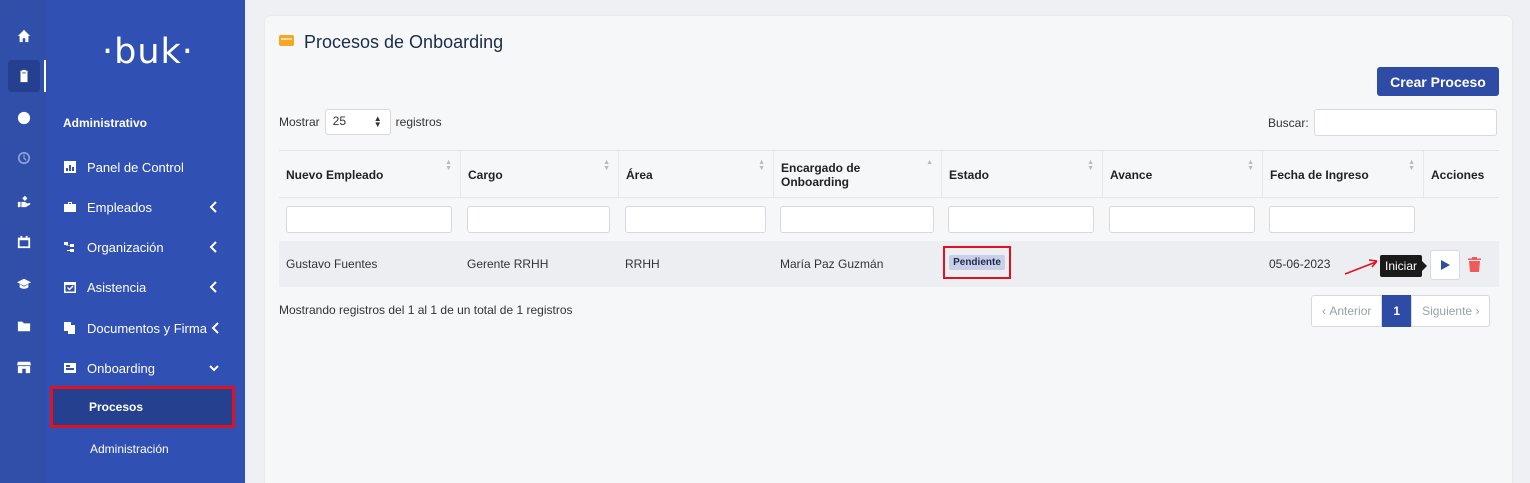 This screenshot has width=1530, height=483. I want to click on sidebar-subitem-procesos: Procesos, so click(142, 407).